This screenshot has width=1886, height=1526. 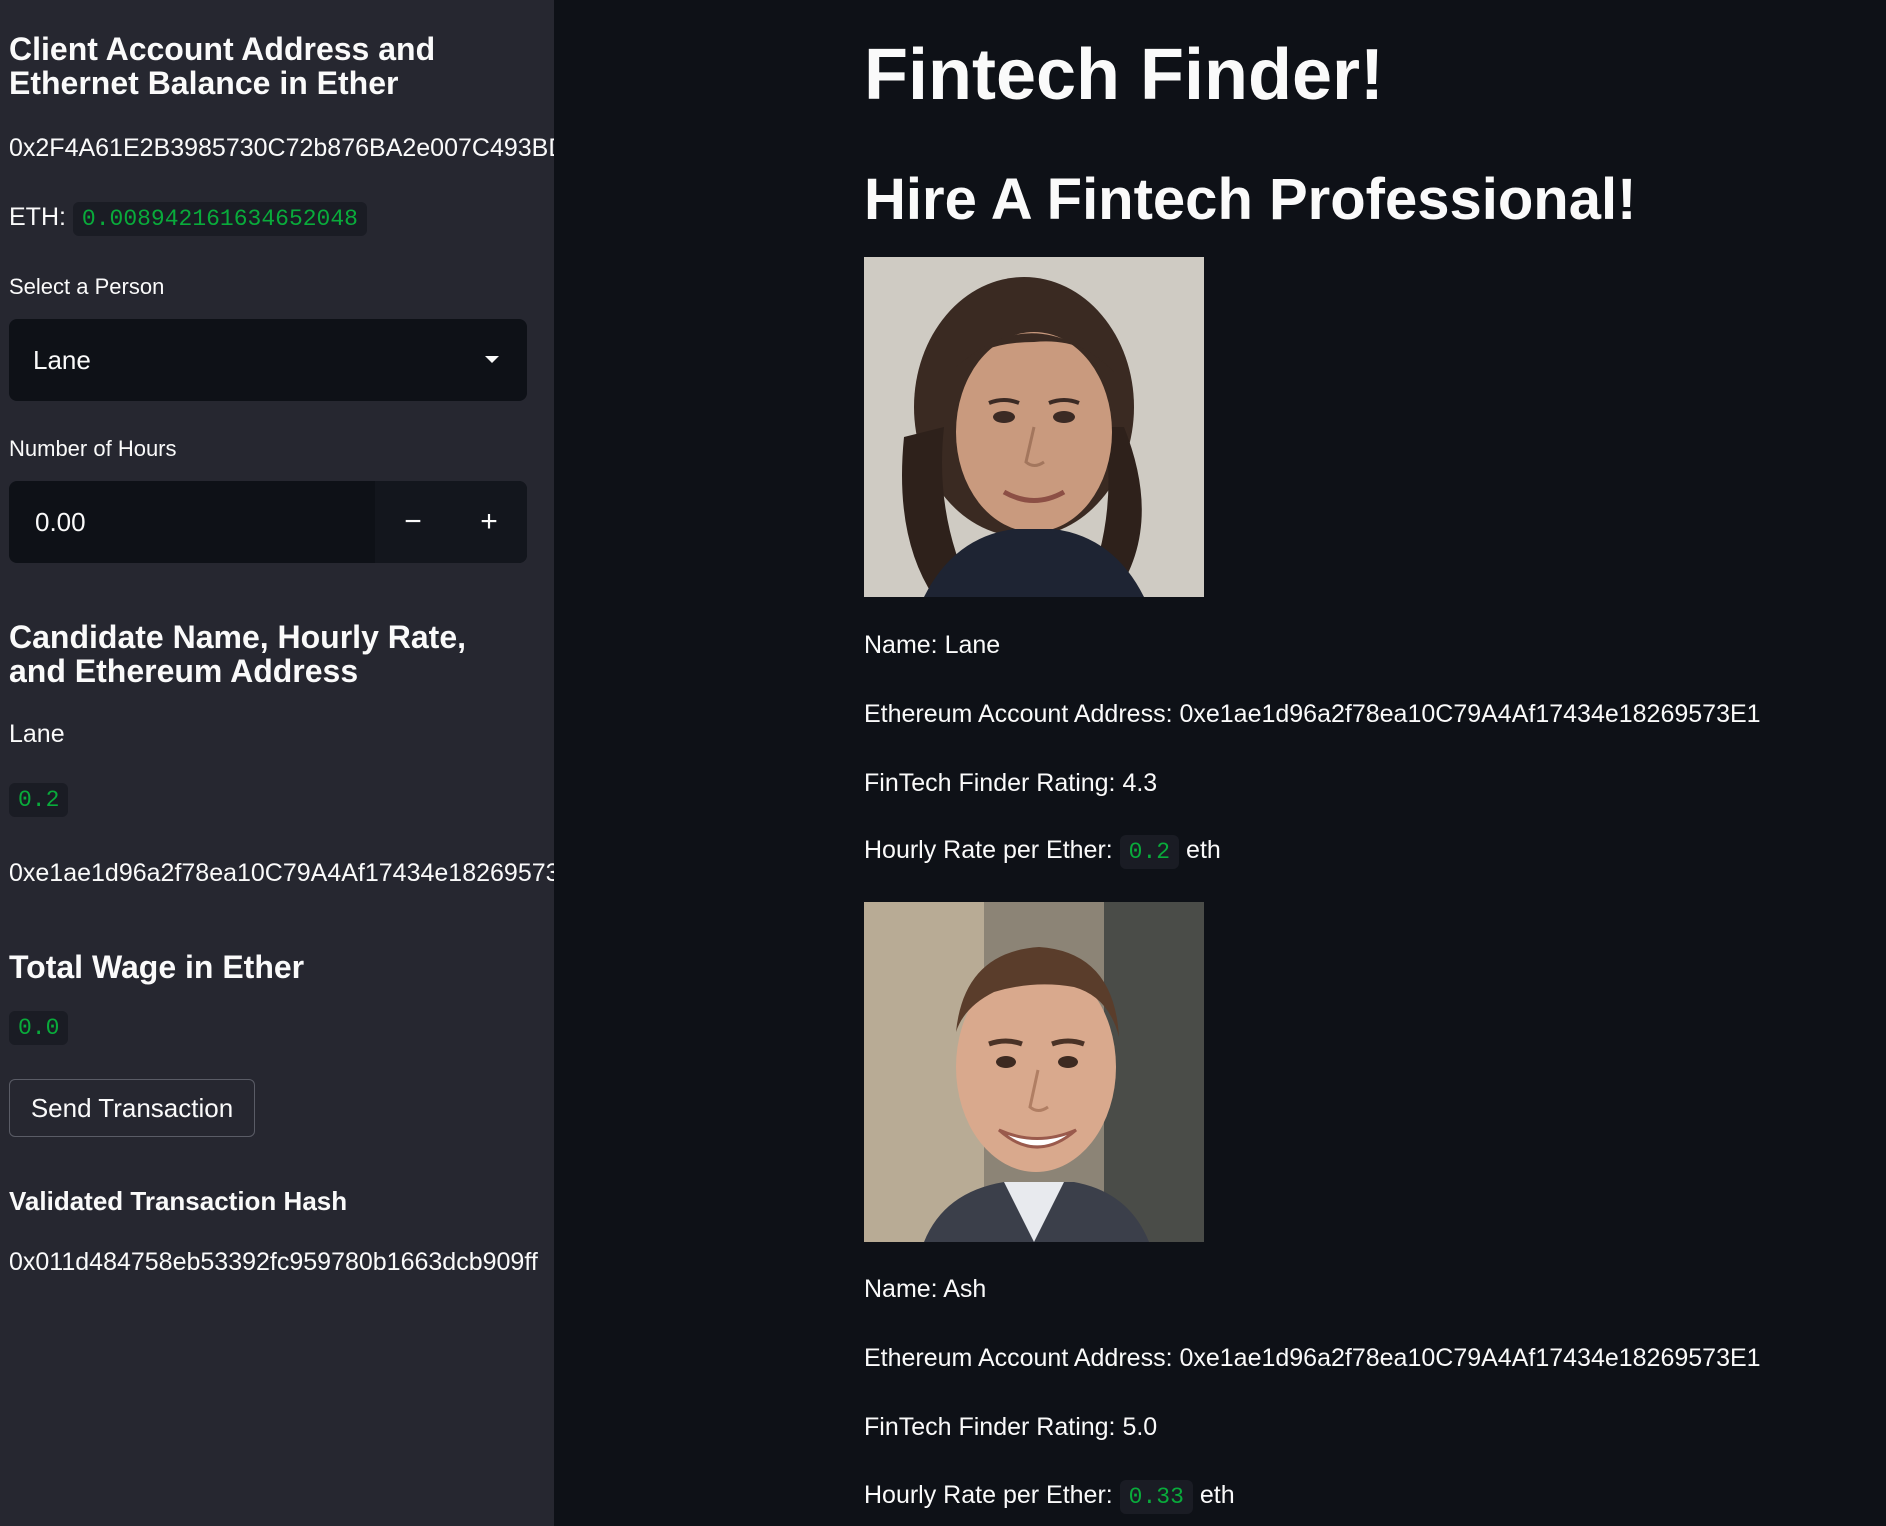 I want to click on select-person-label: Select a Person, so click(x=87, y=286).